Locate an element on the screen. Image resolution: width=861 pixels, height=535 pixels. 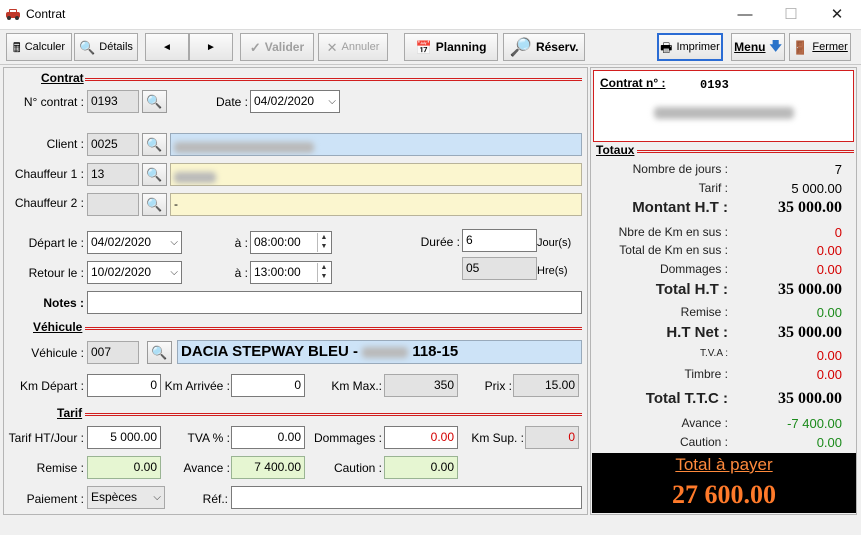
total-row-label: Avance : is located at coordinates (704, 423).